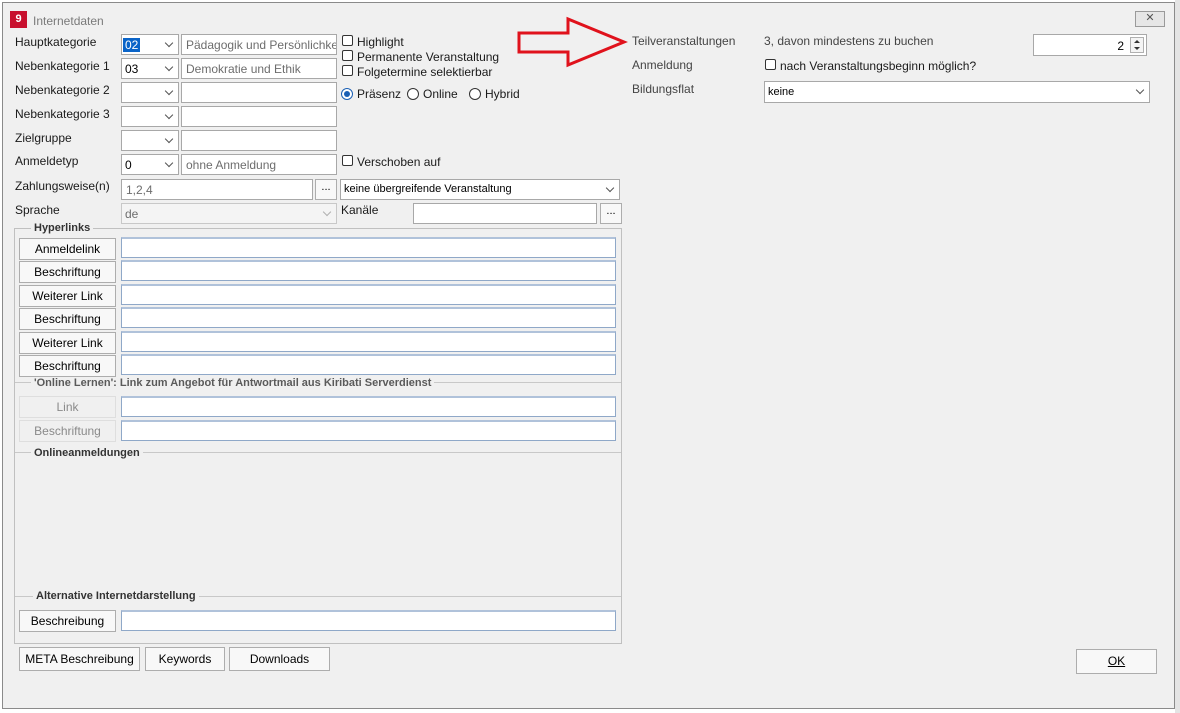  Describe the element at coordinates (62, 90) in the screenshot. I see `nebenkategorie2-label: Nebenkategorie 2` at that location.